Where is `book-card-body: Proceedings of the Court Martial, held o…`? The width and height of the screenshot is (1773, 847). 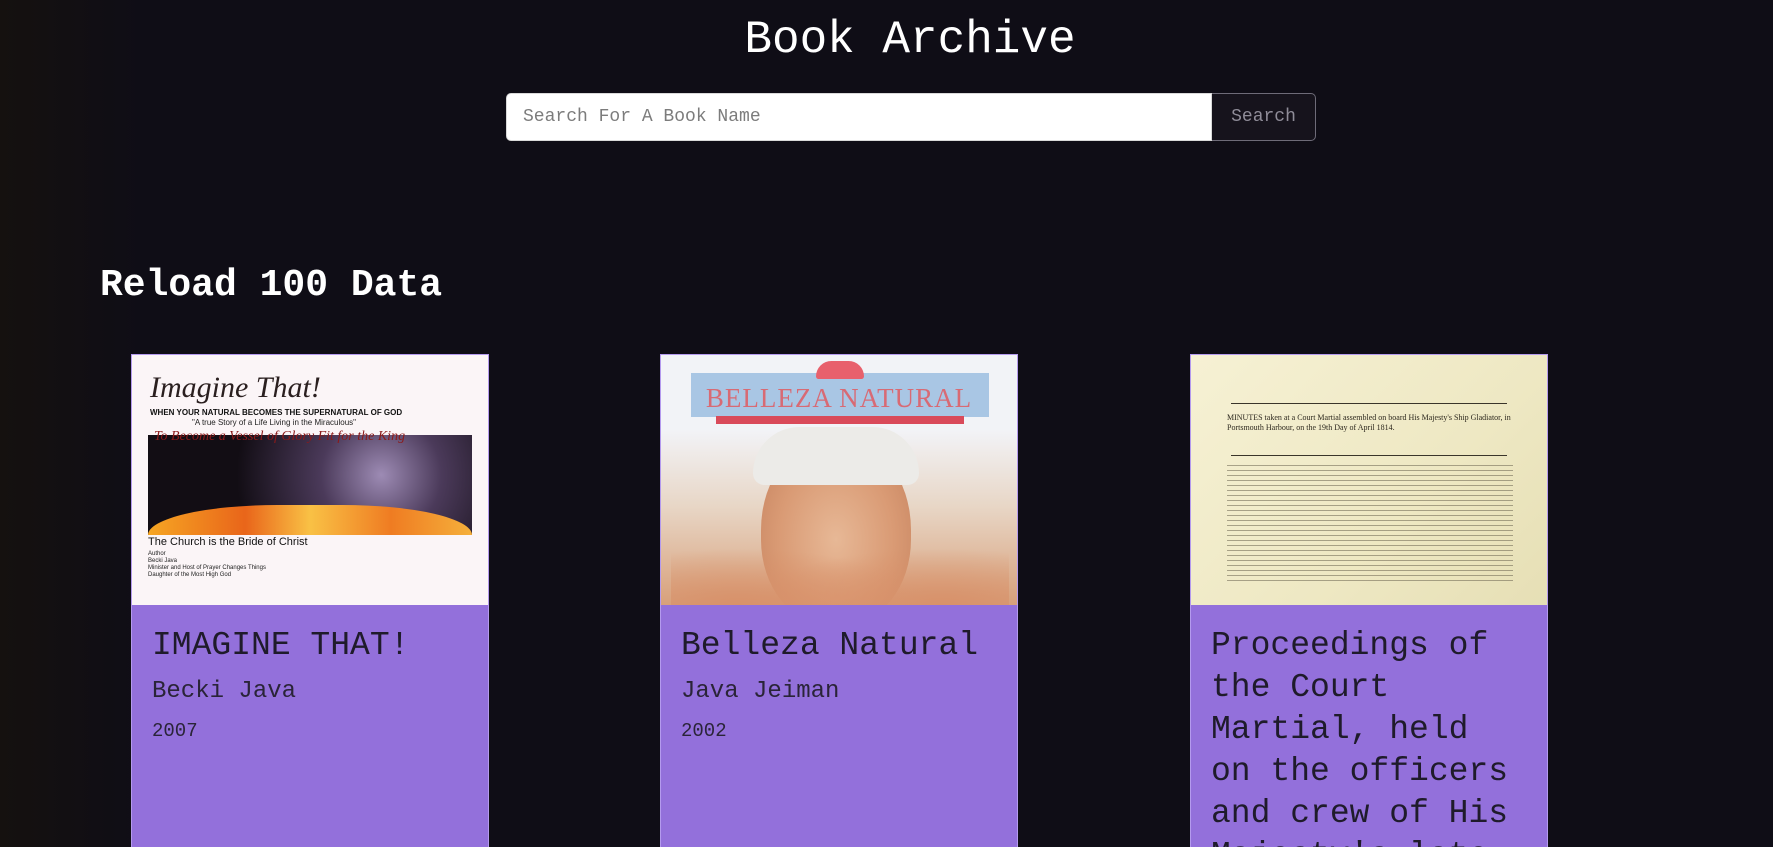
book-card-body: Proceedings of the Court Martial, held o… is located at coordinates (1369, 726).